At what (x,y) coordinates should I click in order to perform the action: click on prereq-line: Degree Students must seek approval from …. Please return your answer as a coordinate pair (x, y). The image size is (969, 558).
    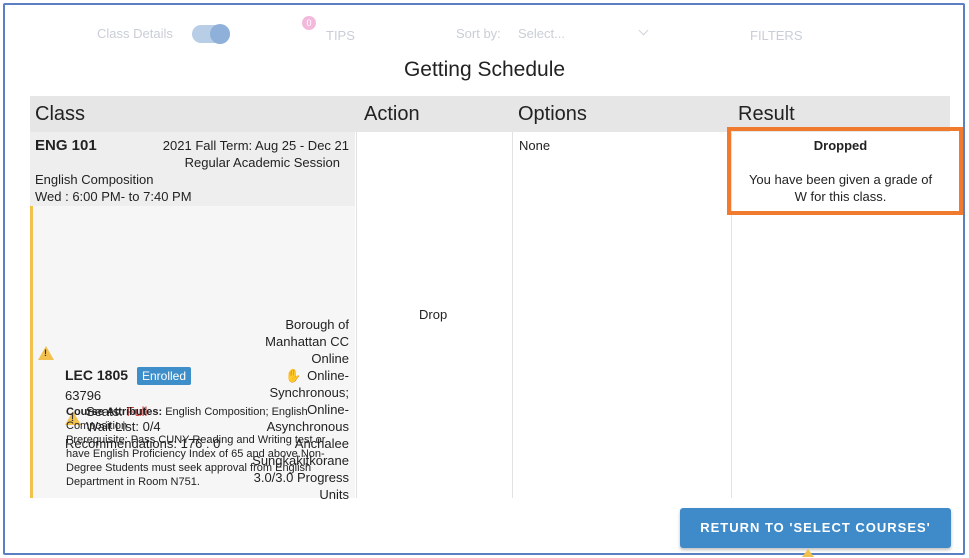
    Looking at the image, I should click on (189, 468).